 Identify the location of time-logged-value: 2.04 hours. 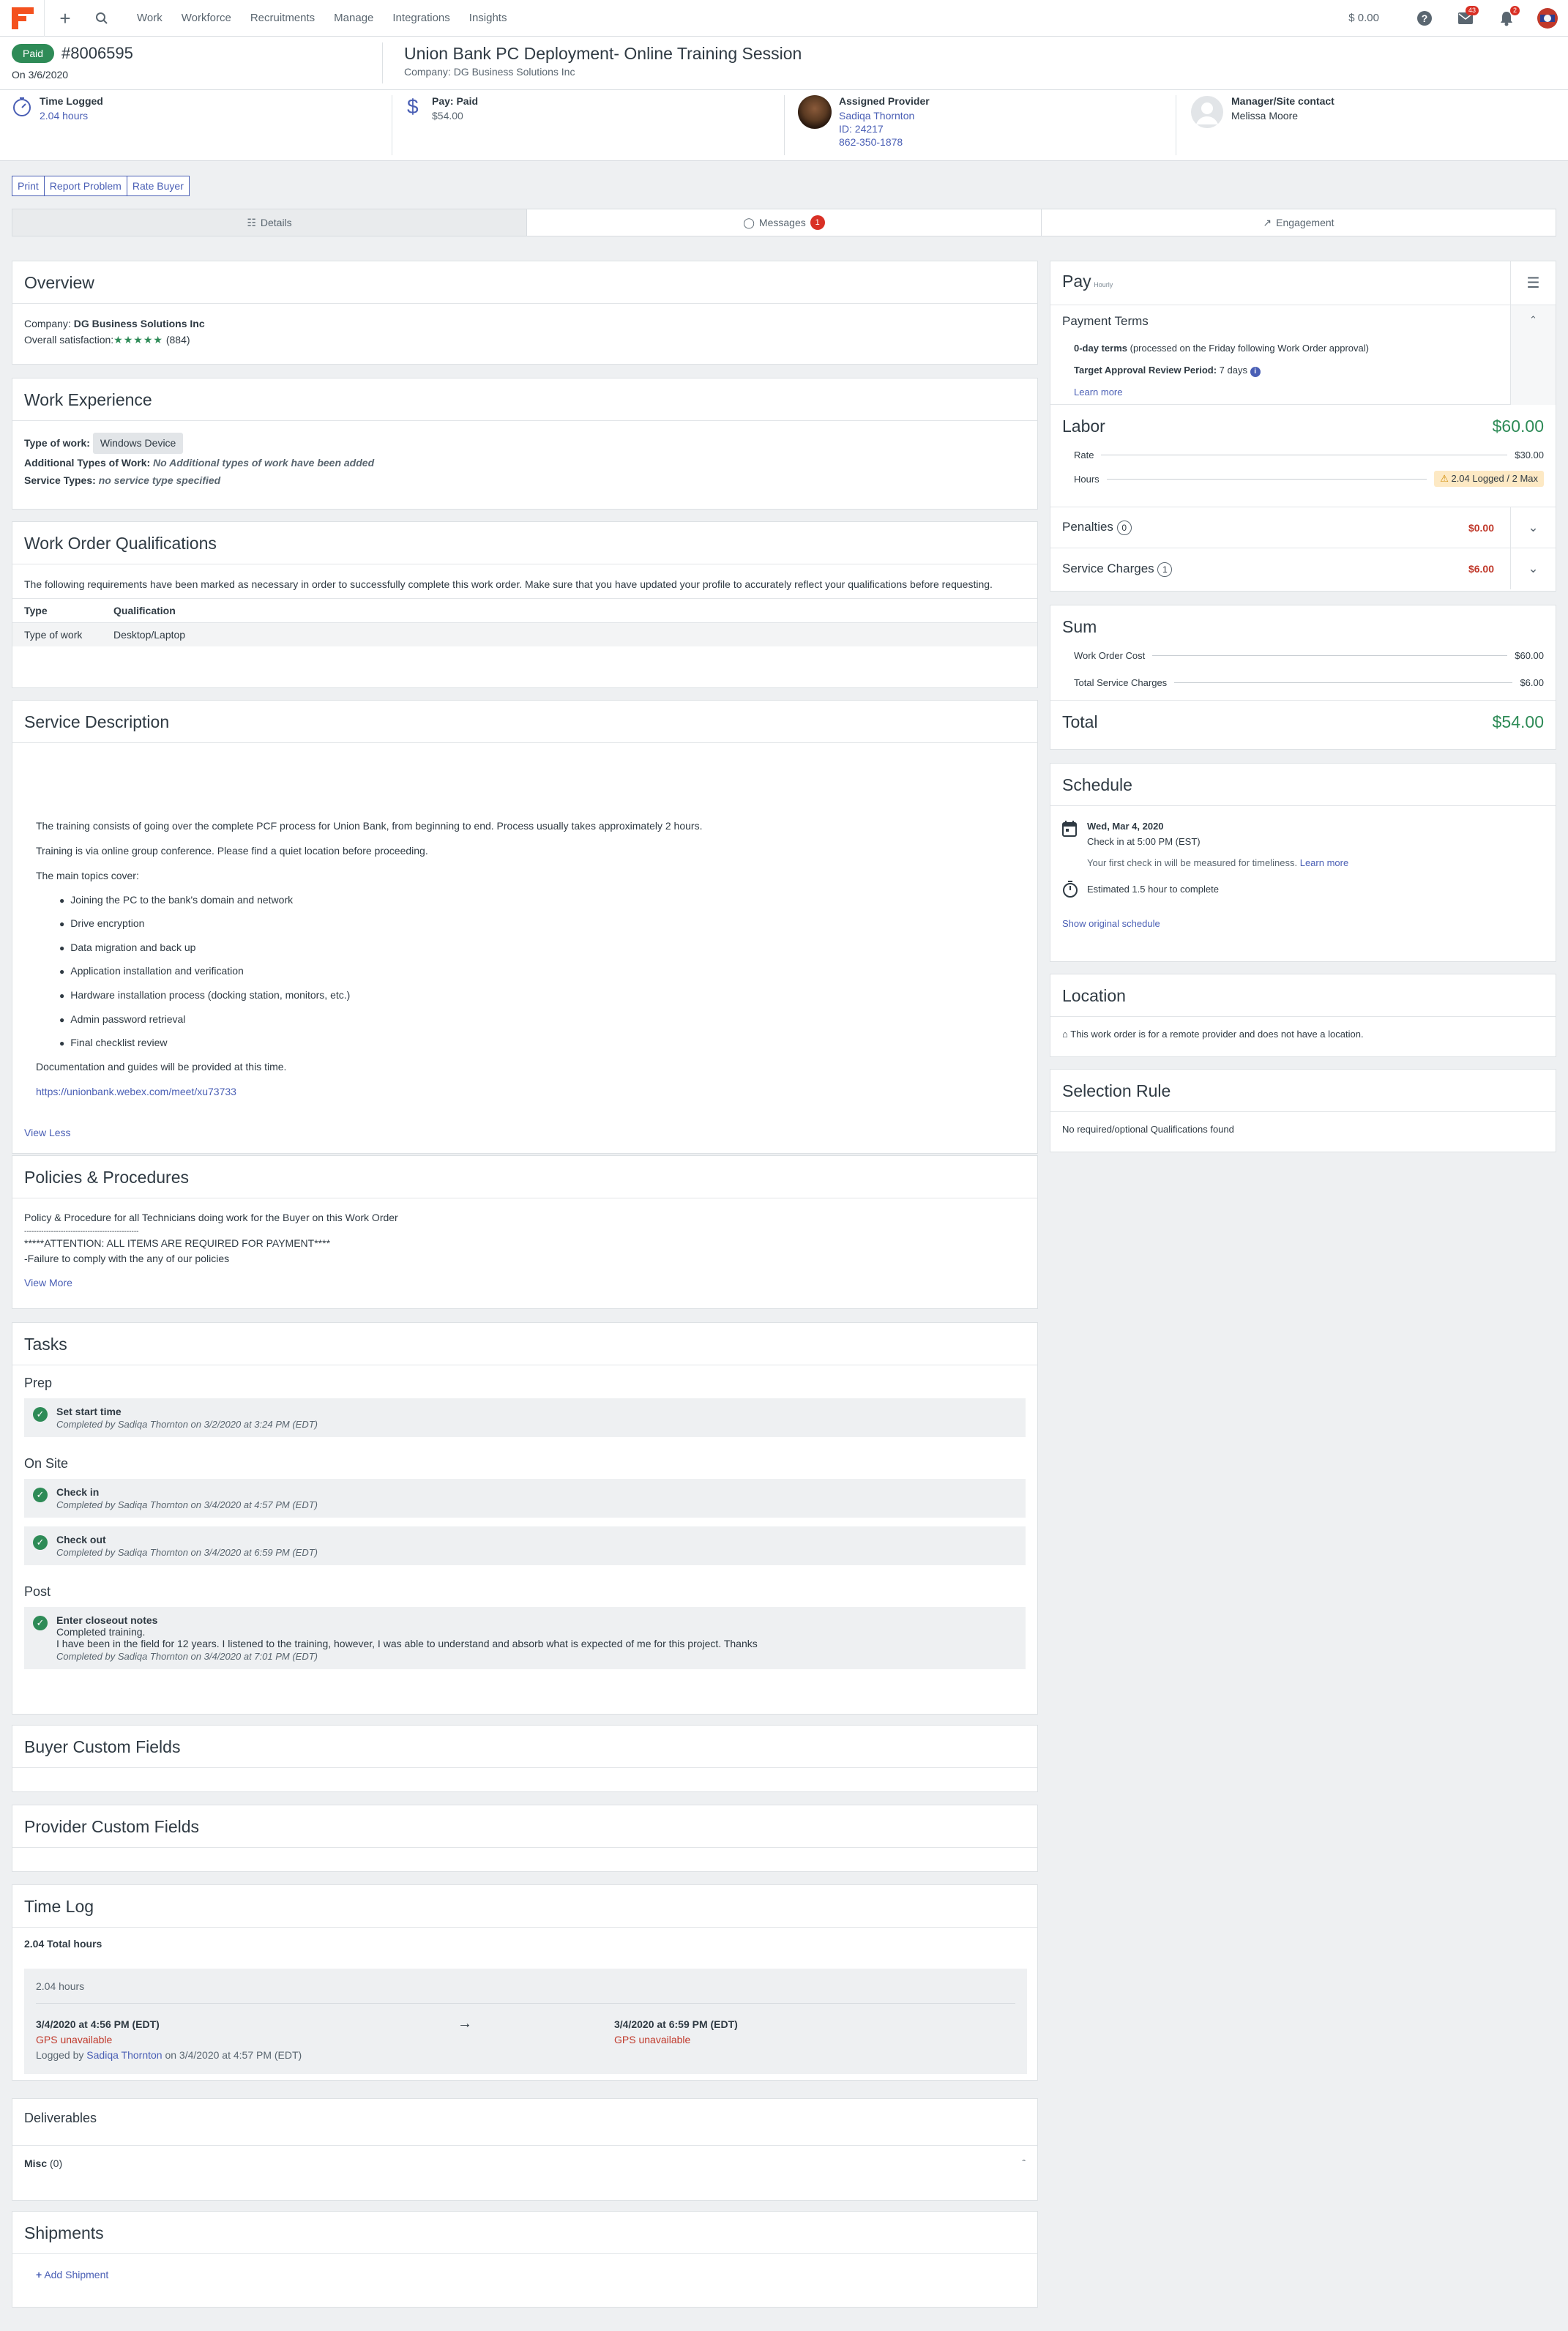
(71, 116).